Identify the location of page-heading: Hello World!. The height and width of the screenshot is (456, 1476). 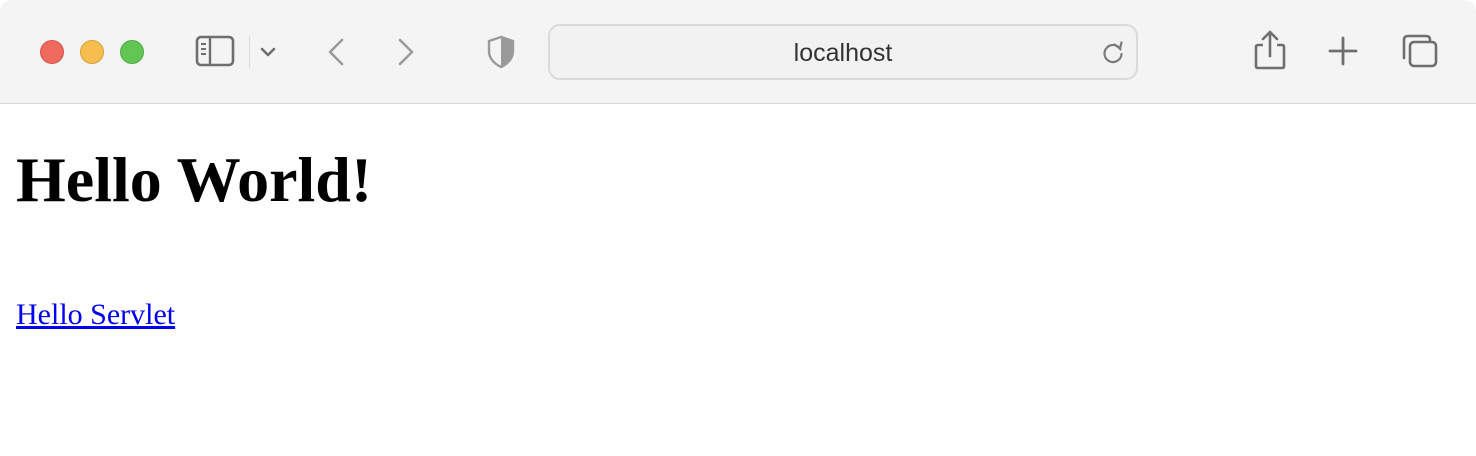
(194, 179).